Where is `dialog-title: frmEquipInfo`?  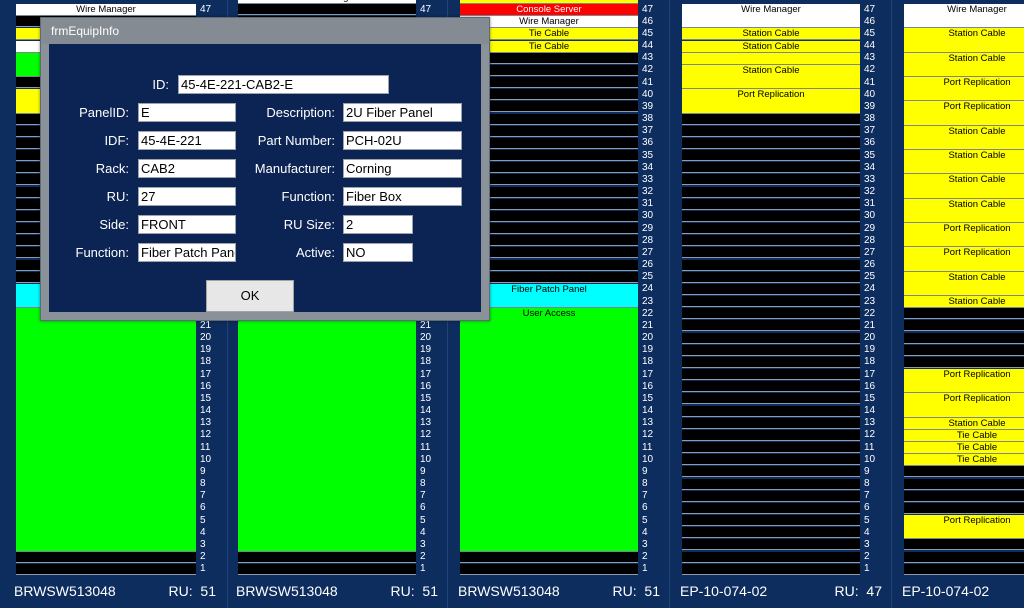 dialog-title: frmEquipInfo is located at coordinates (265, 31).